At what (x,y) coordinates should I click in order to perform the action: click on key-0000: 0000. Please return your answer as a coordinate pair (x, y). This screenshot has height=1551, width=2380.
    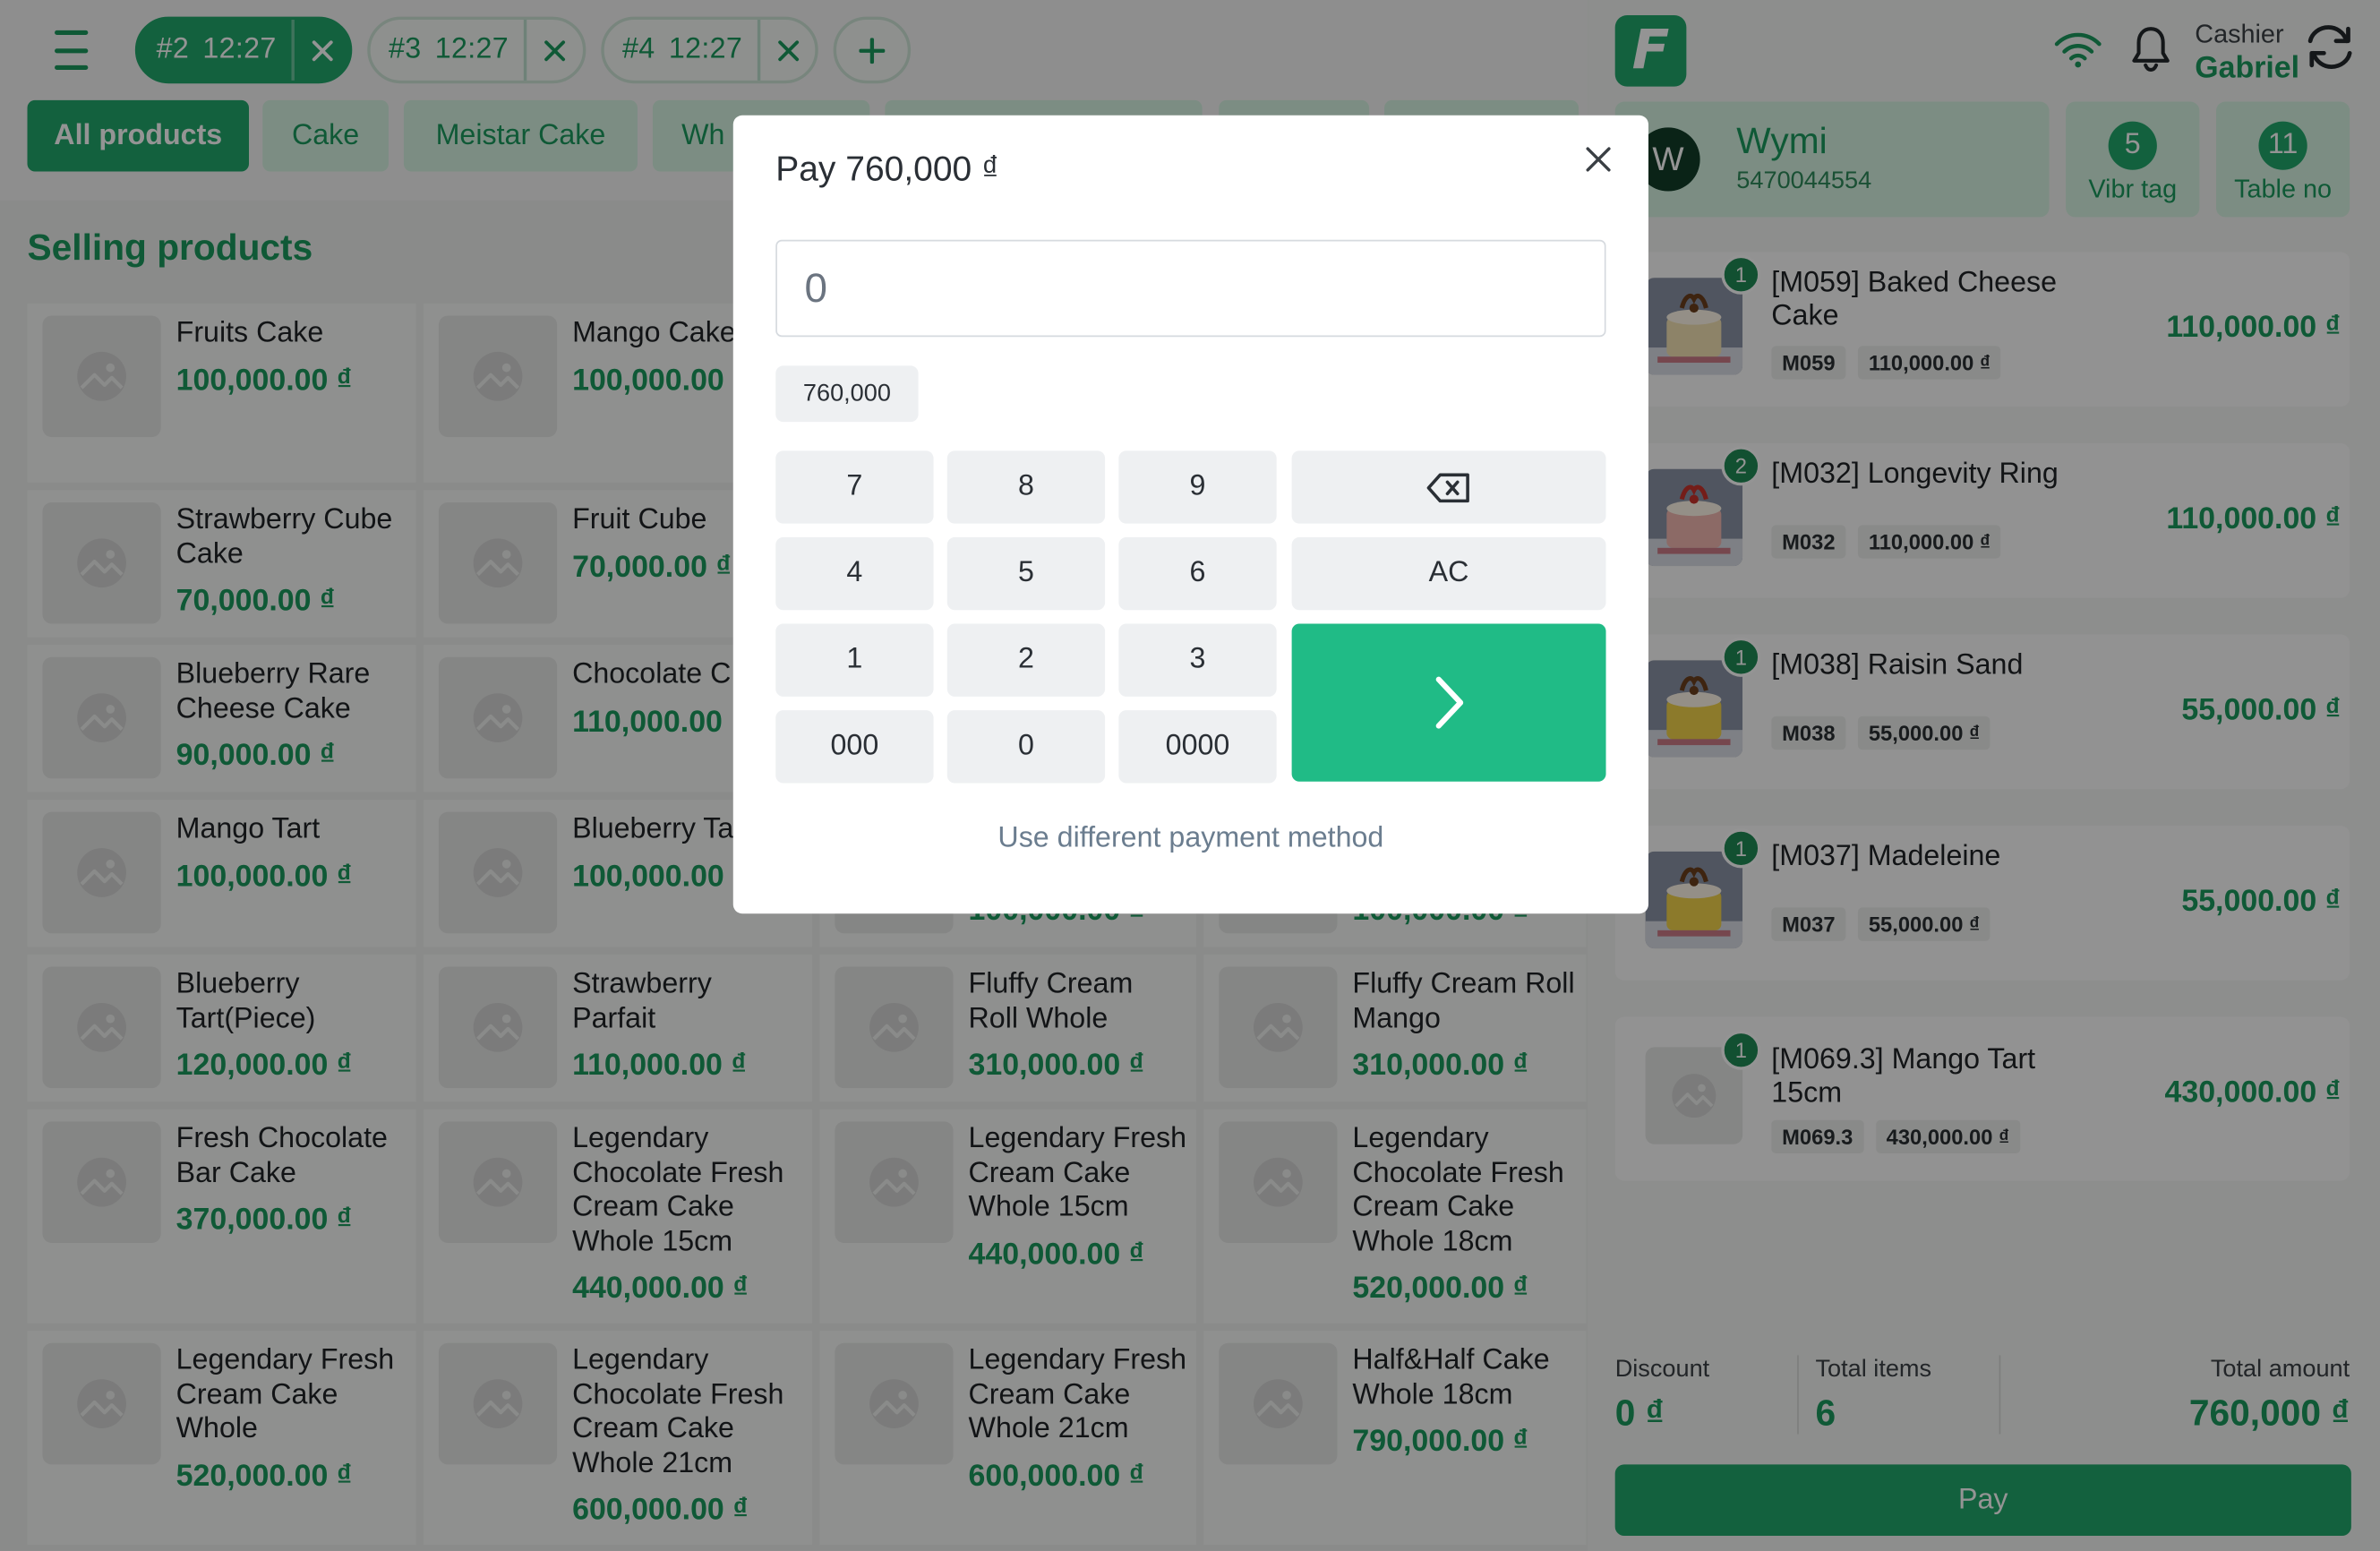
    Looking at the image, I should click on (1198, 747).